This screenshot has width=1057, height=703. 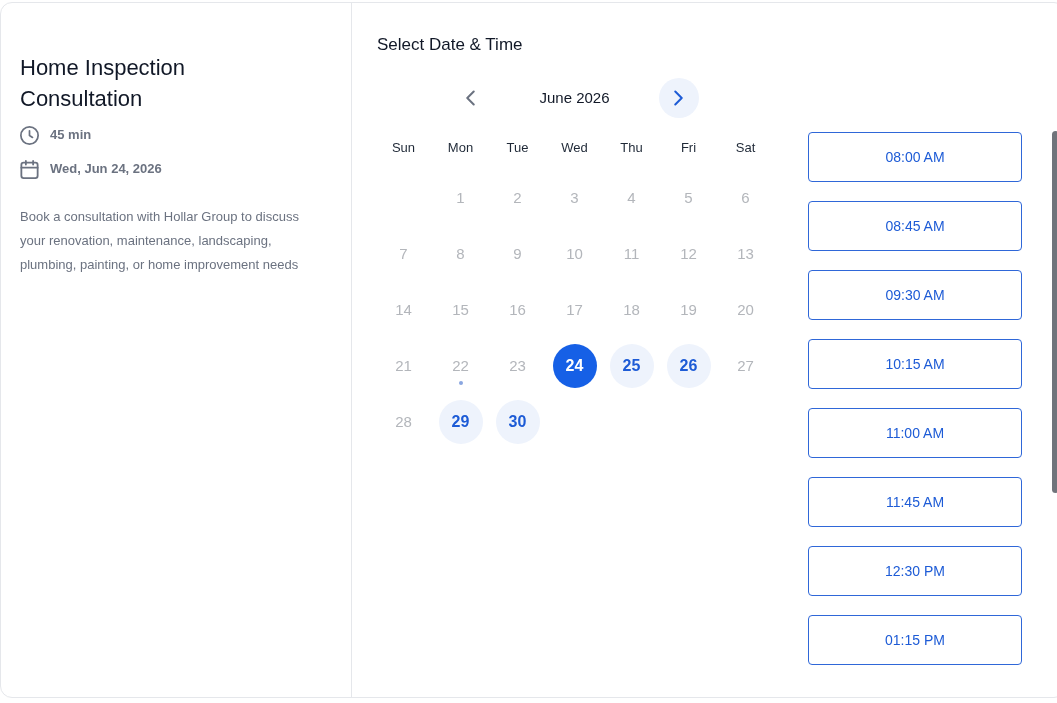 I want to click on day-button: 25, so click(x=631, y=366).